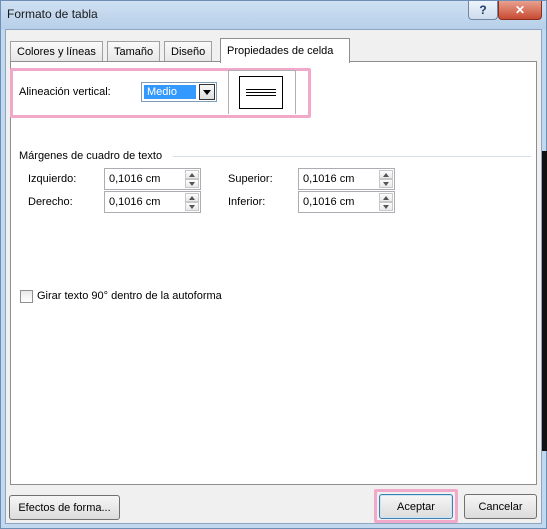  I want to click on margin-bottom-value: 0,1016 cm, so click(329, 202).